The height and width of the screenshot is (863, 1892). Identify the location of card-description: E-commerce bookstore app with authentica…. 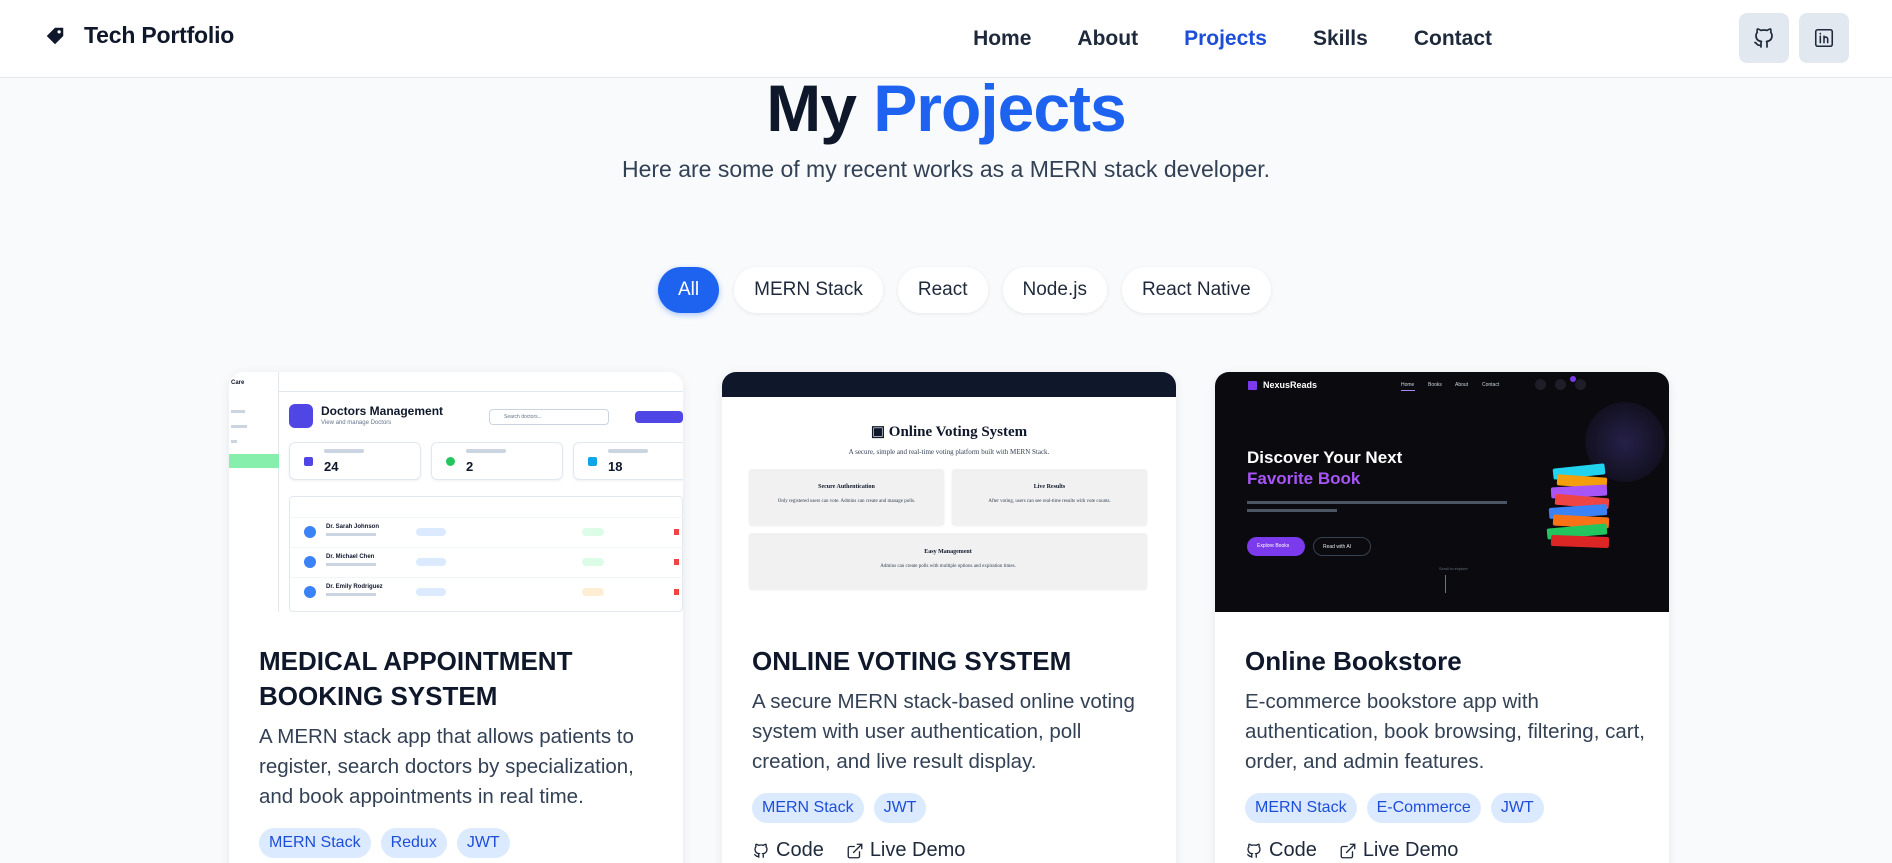
(1445, 731).